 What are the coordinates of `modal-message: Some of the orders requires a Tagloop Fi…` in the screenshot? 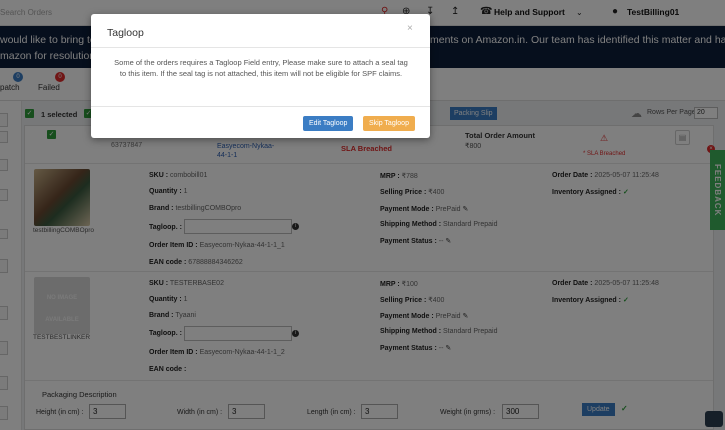 It's located at (261, 68).